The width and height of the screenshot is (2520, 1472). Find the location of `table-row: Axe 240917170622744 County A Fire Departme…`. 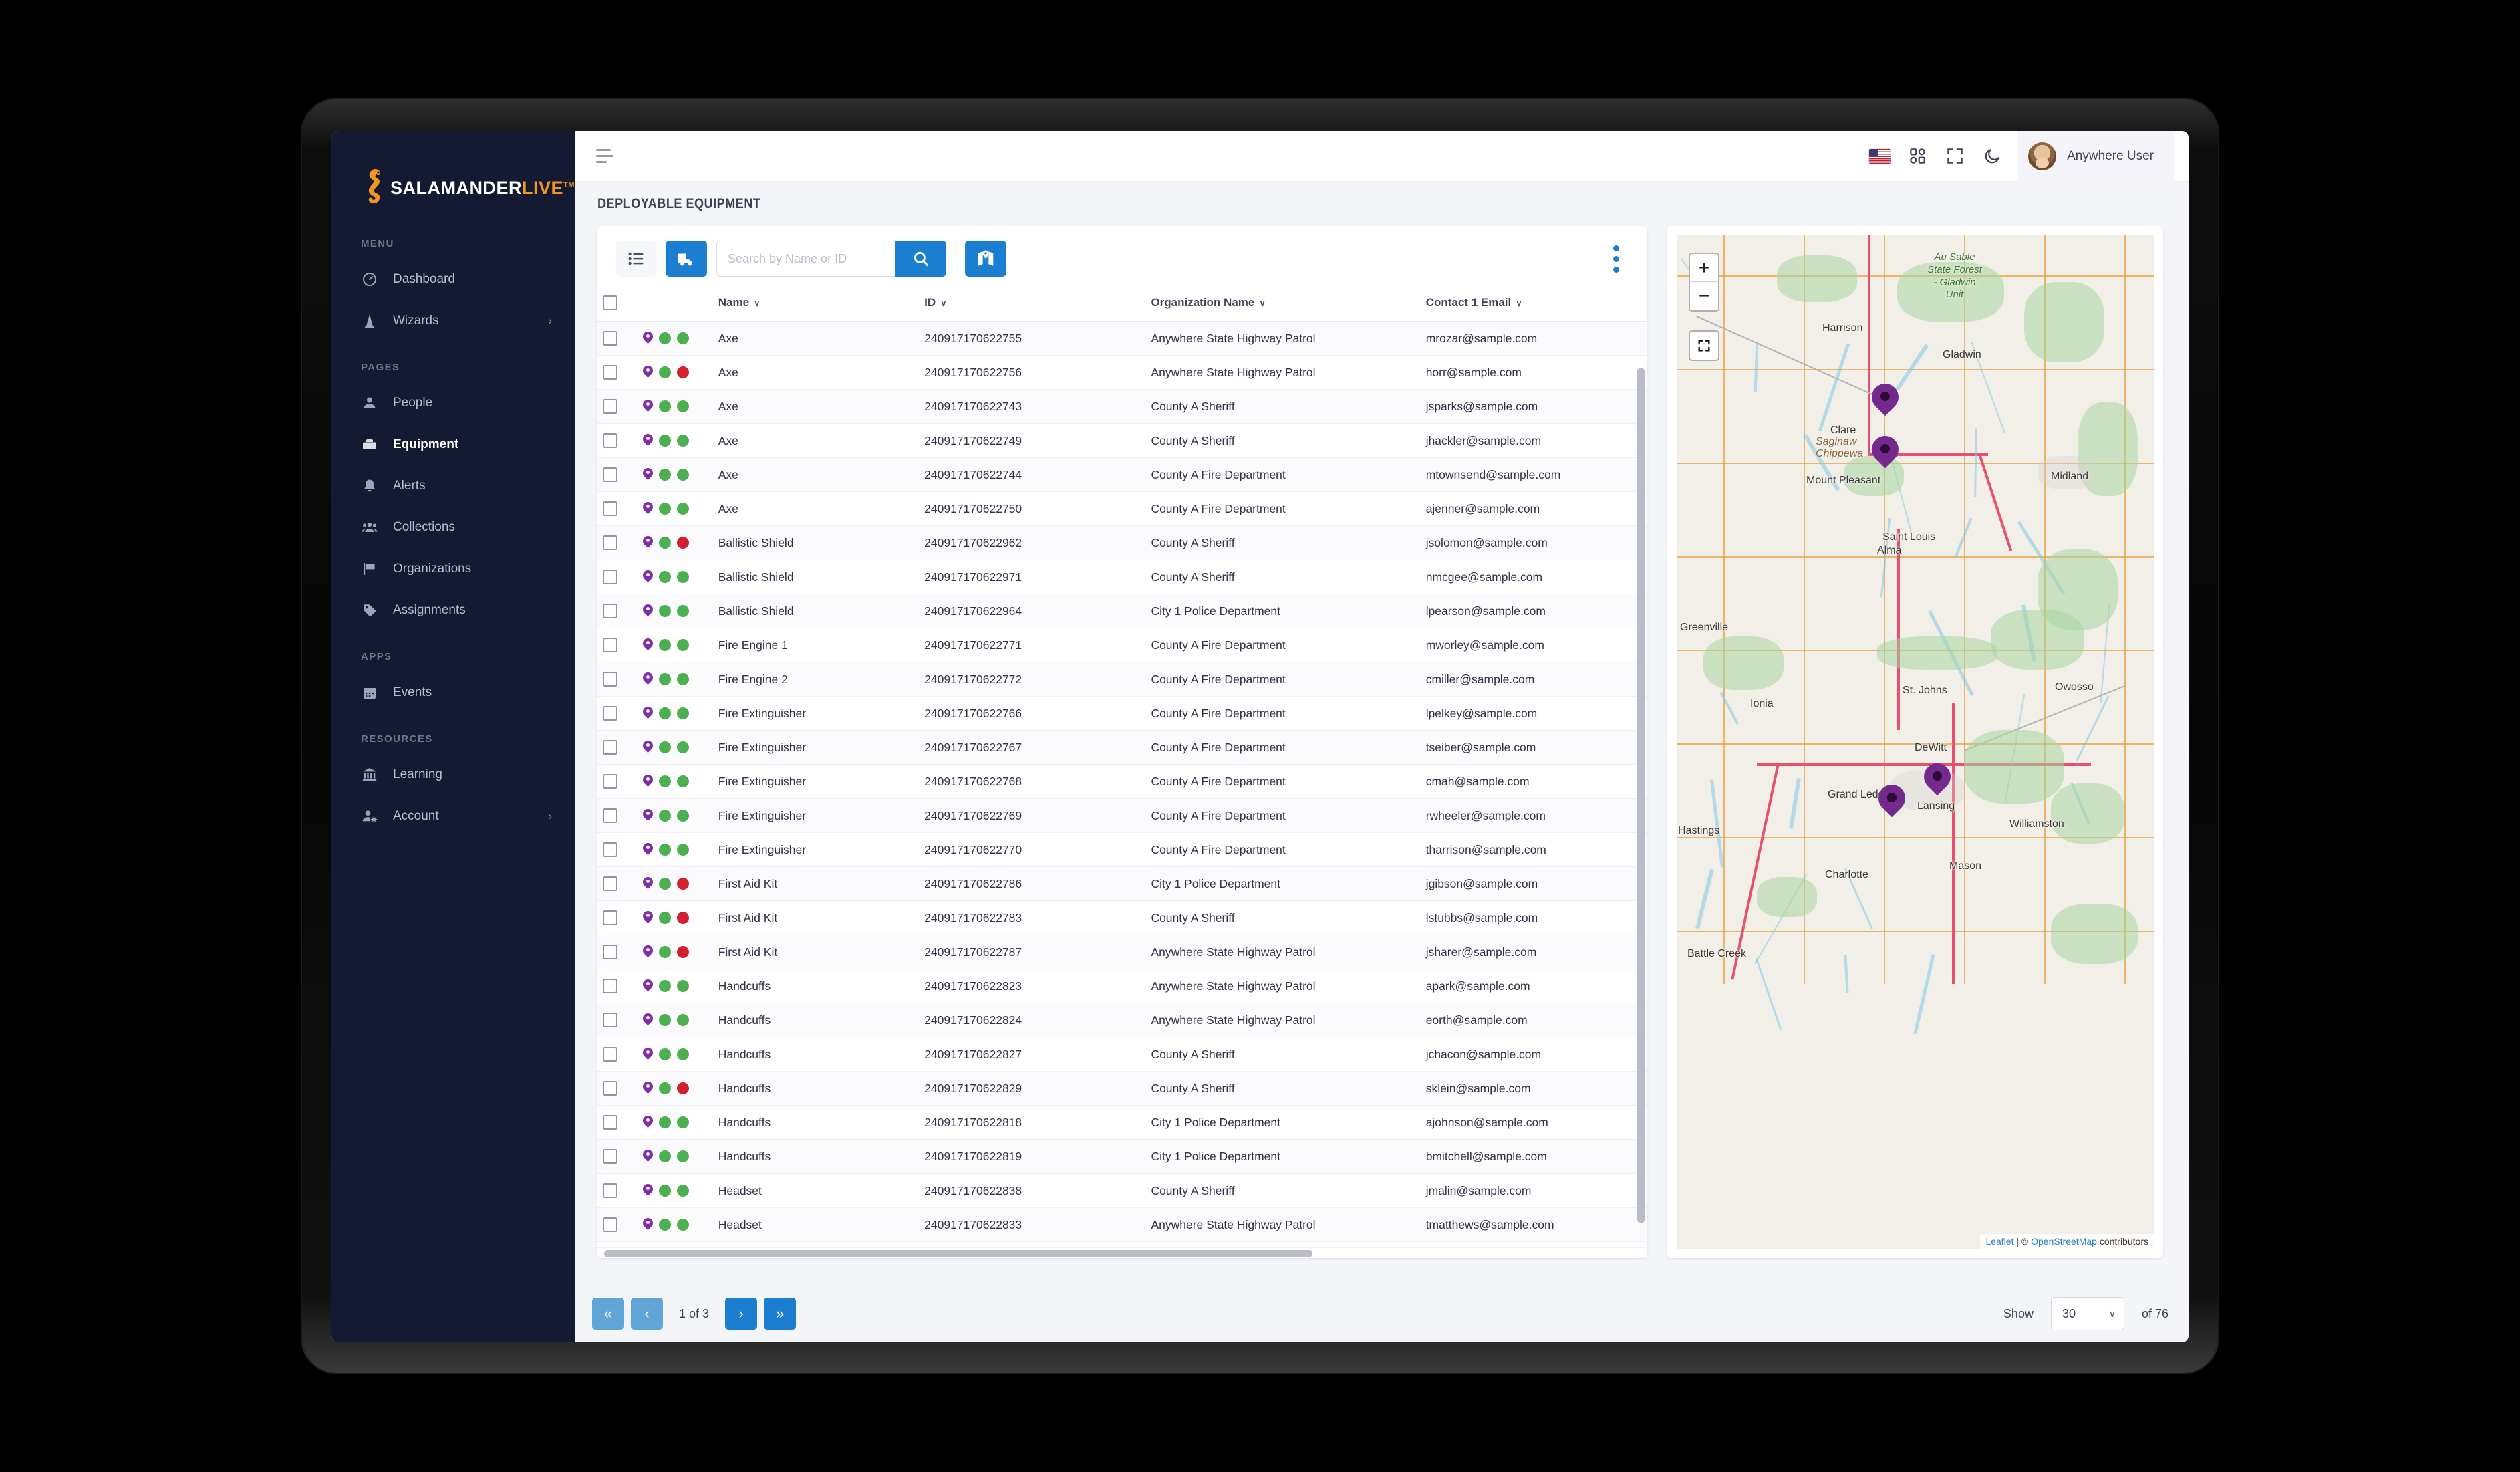

table-row: Axe 240917170622744 County A Fire Departme… is located at coordinates (1122, 475).